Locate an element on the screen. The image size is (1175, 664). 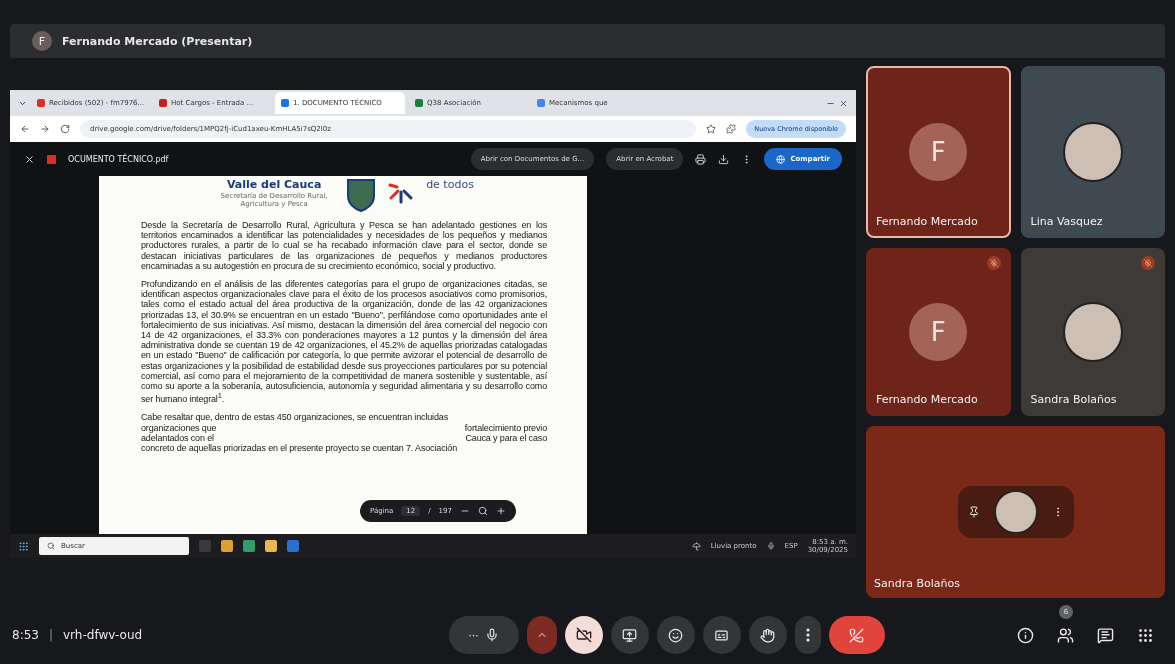
smiley-icon is located at coordinates (676, 635).